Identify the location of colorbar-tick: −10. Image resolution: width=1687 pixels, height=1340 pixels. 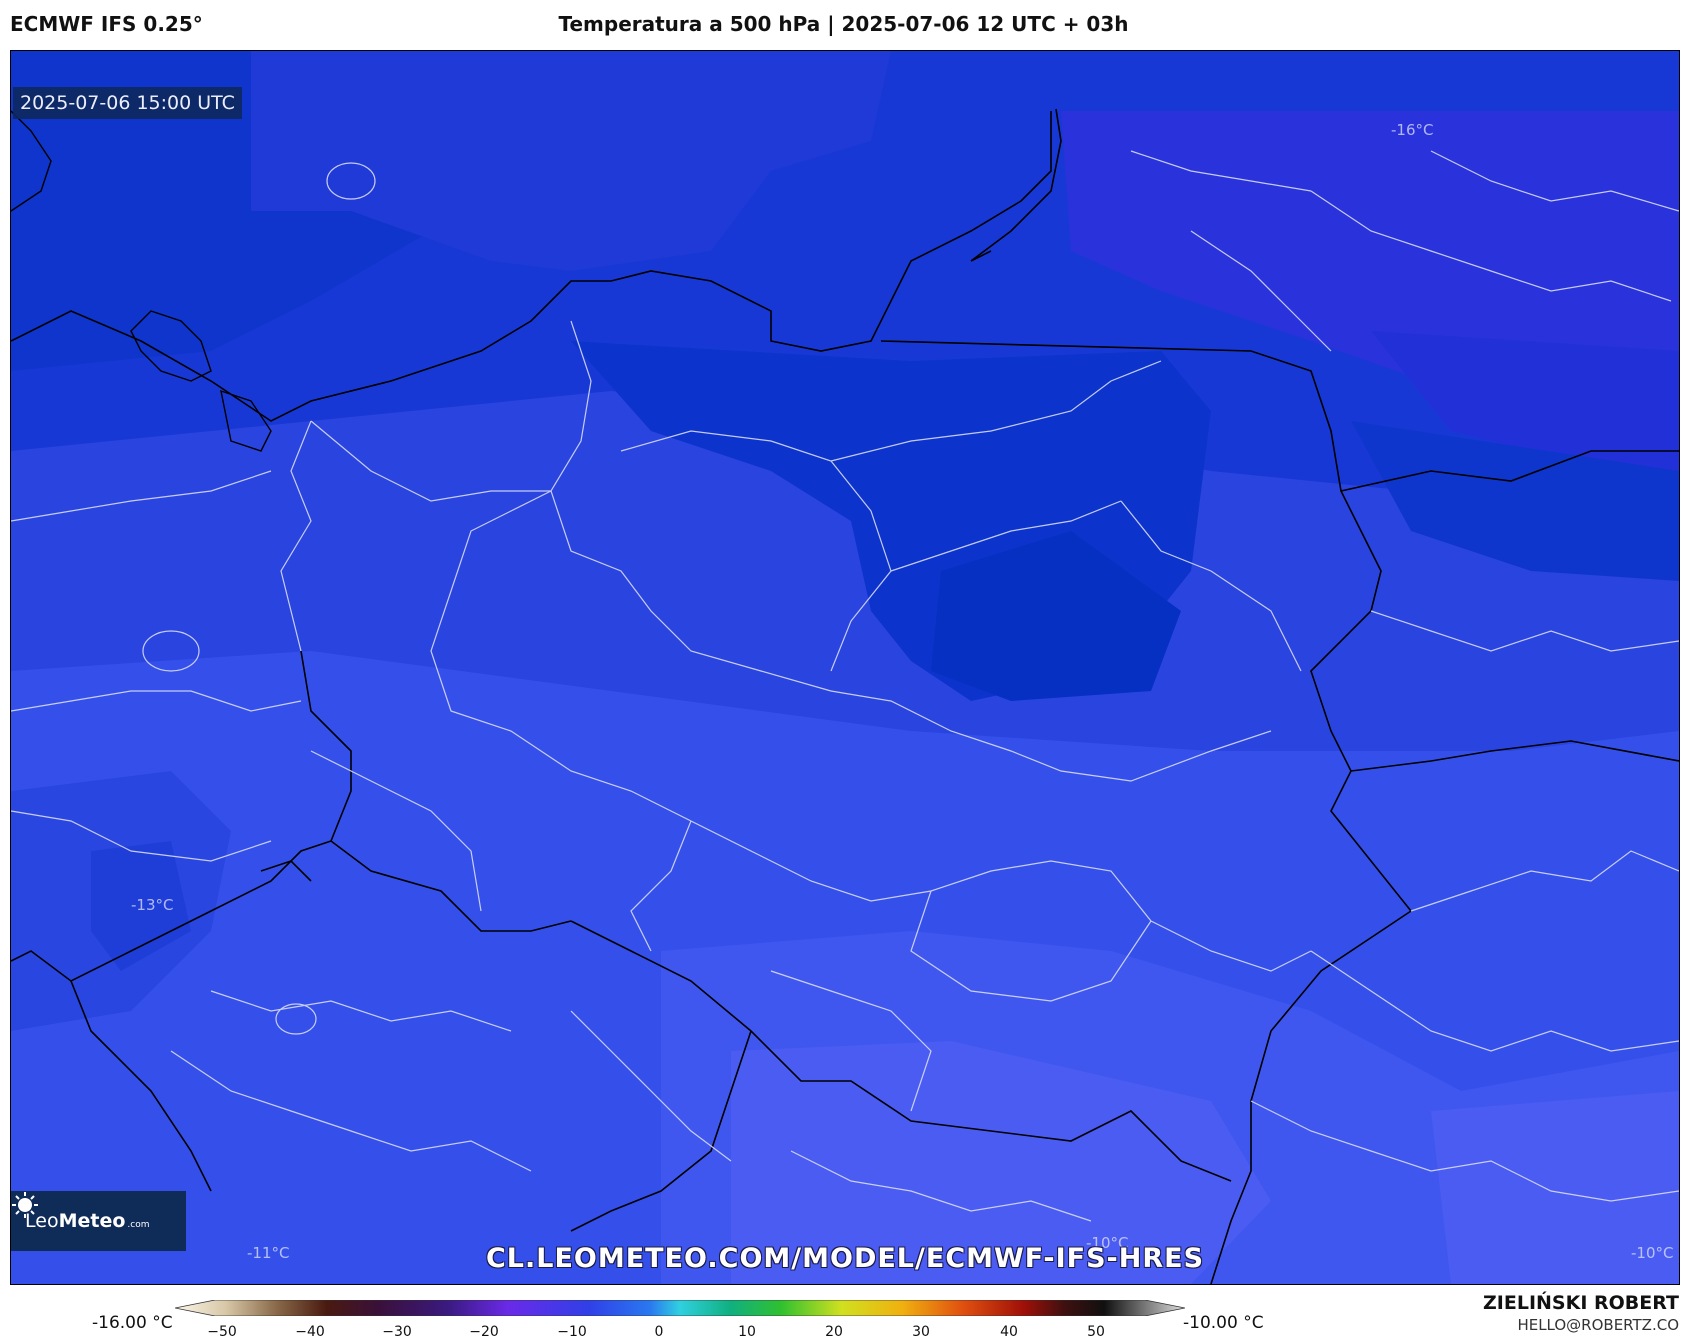
(572, 1332).